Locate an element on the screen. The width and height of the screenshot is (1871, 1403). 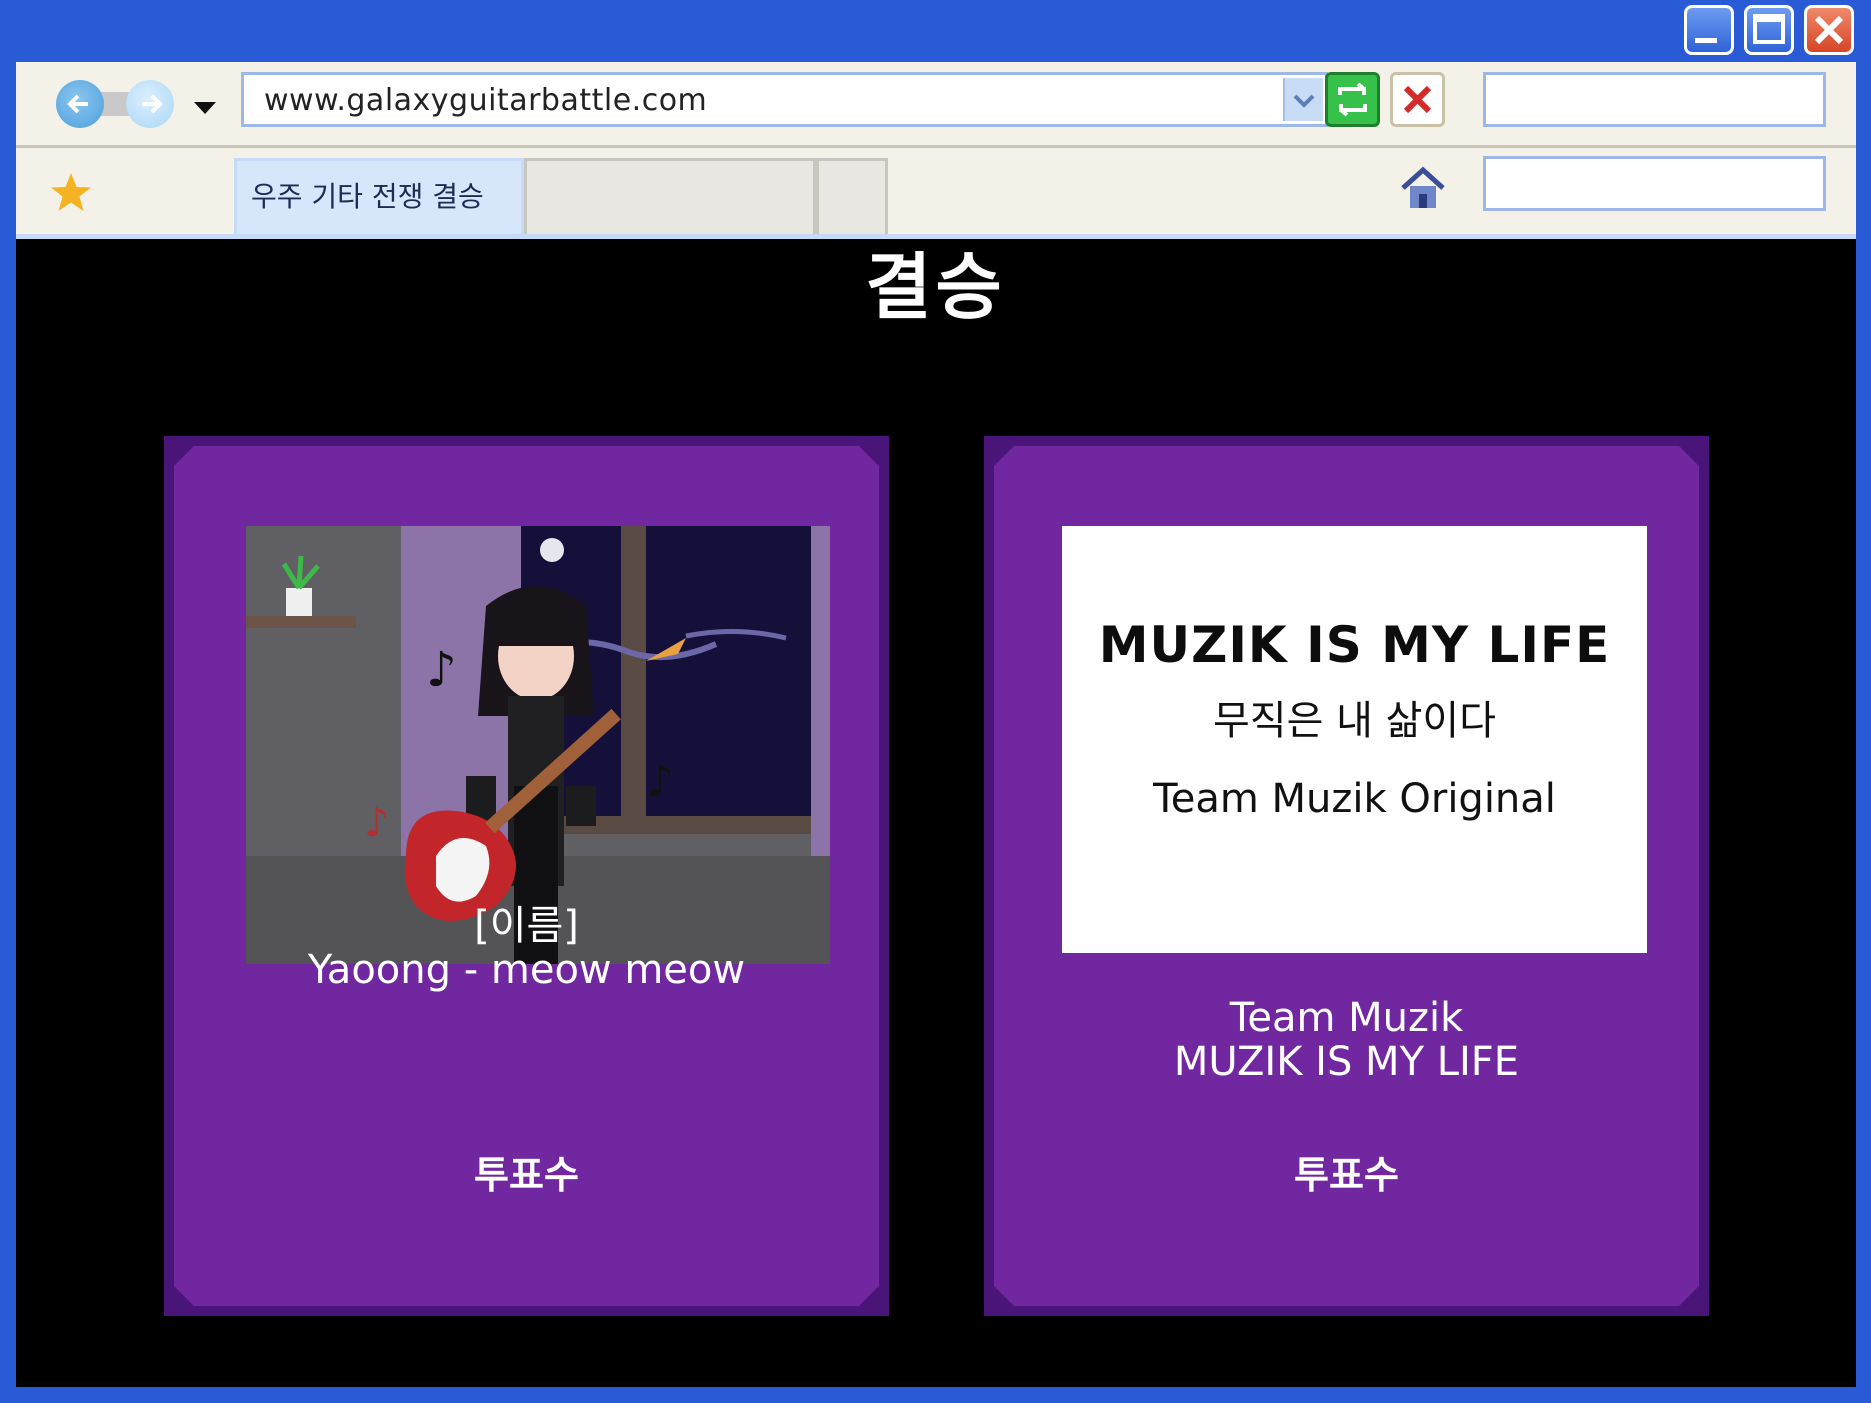
maximize-icon is located at coordinates (1769, 29).